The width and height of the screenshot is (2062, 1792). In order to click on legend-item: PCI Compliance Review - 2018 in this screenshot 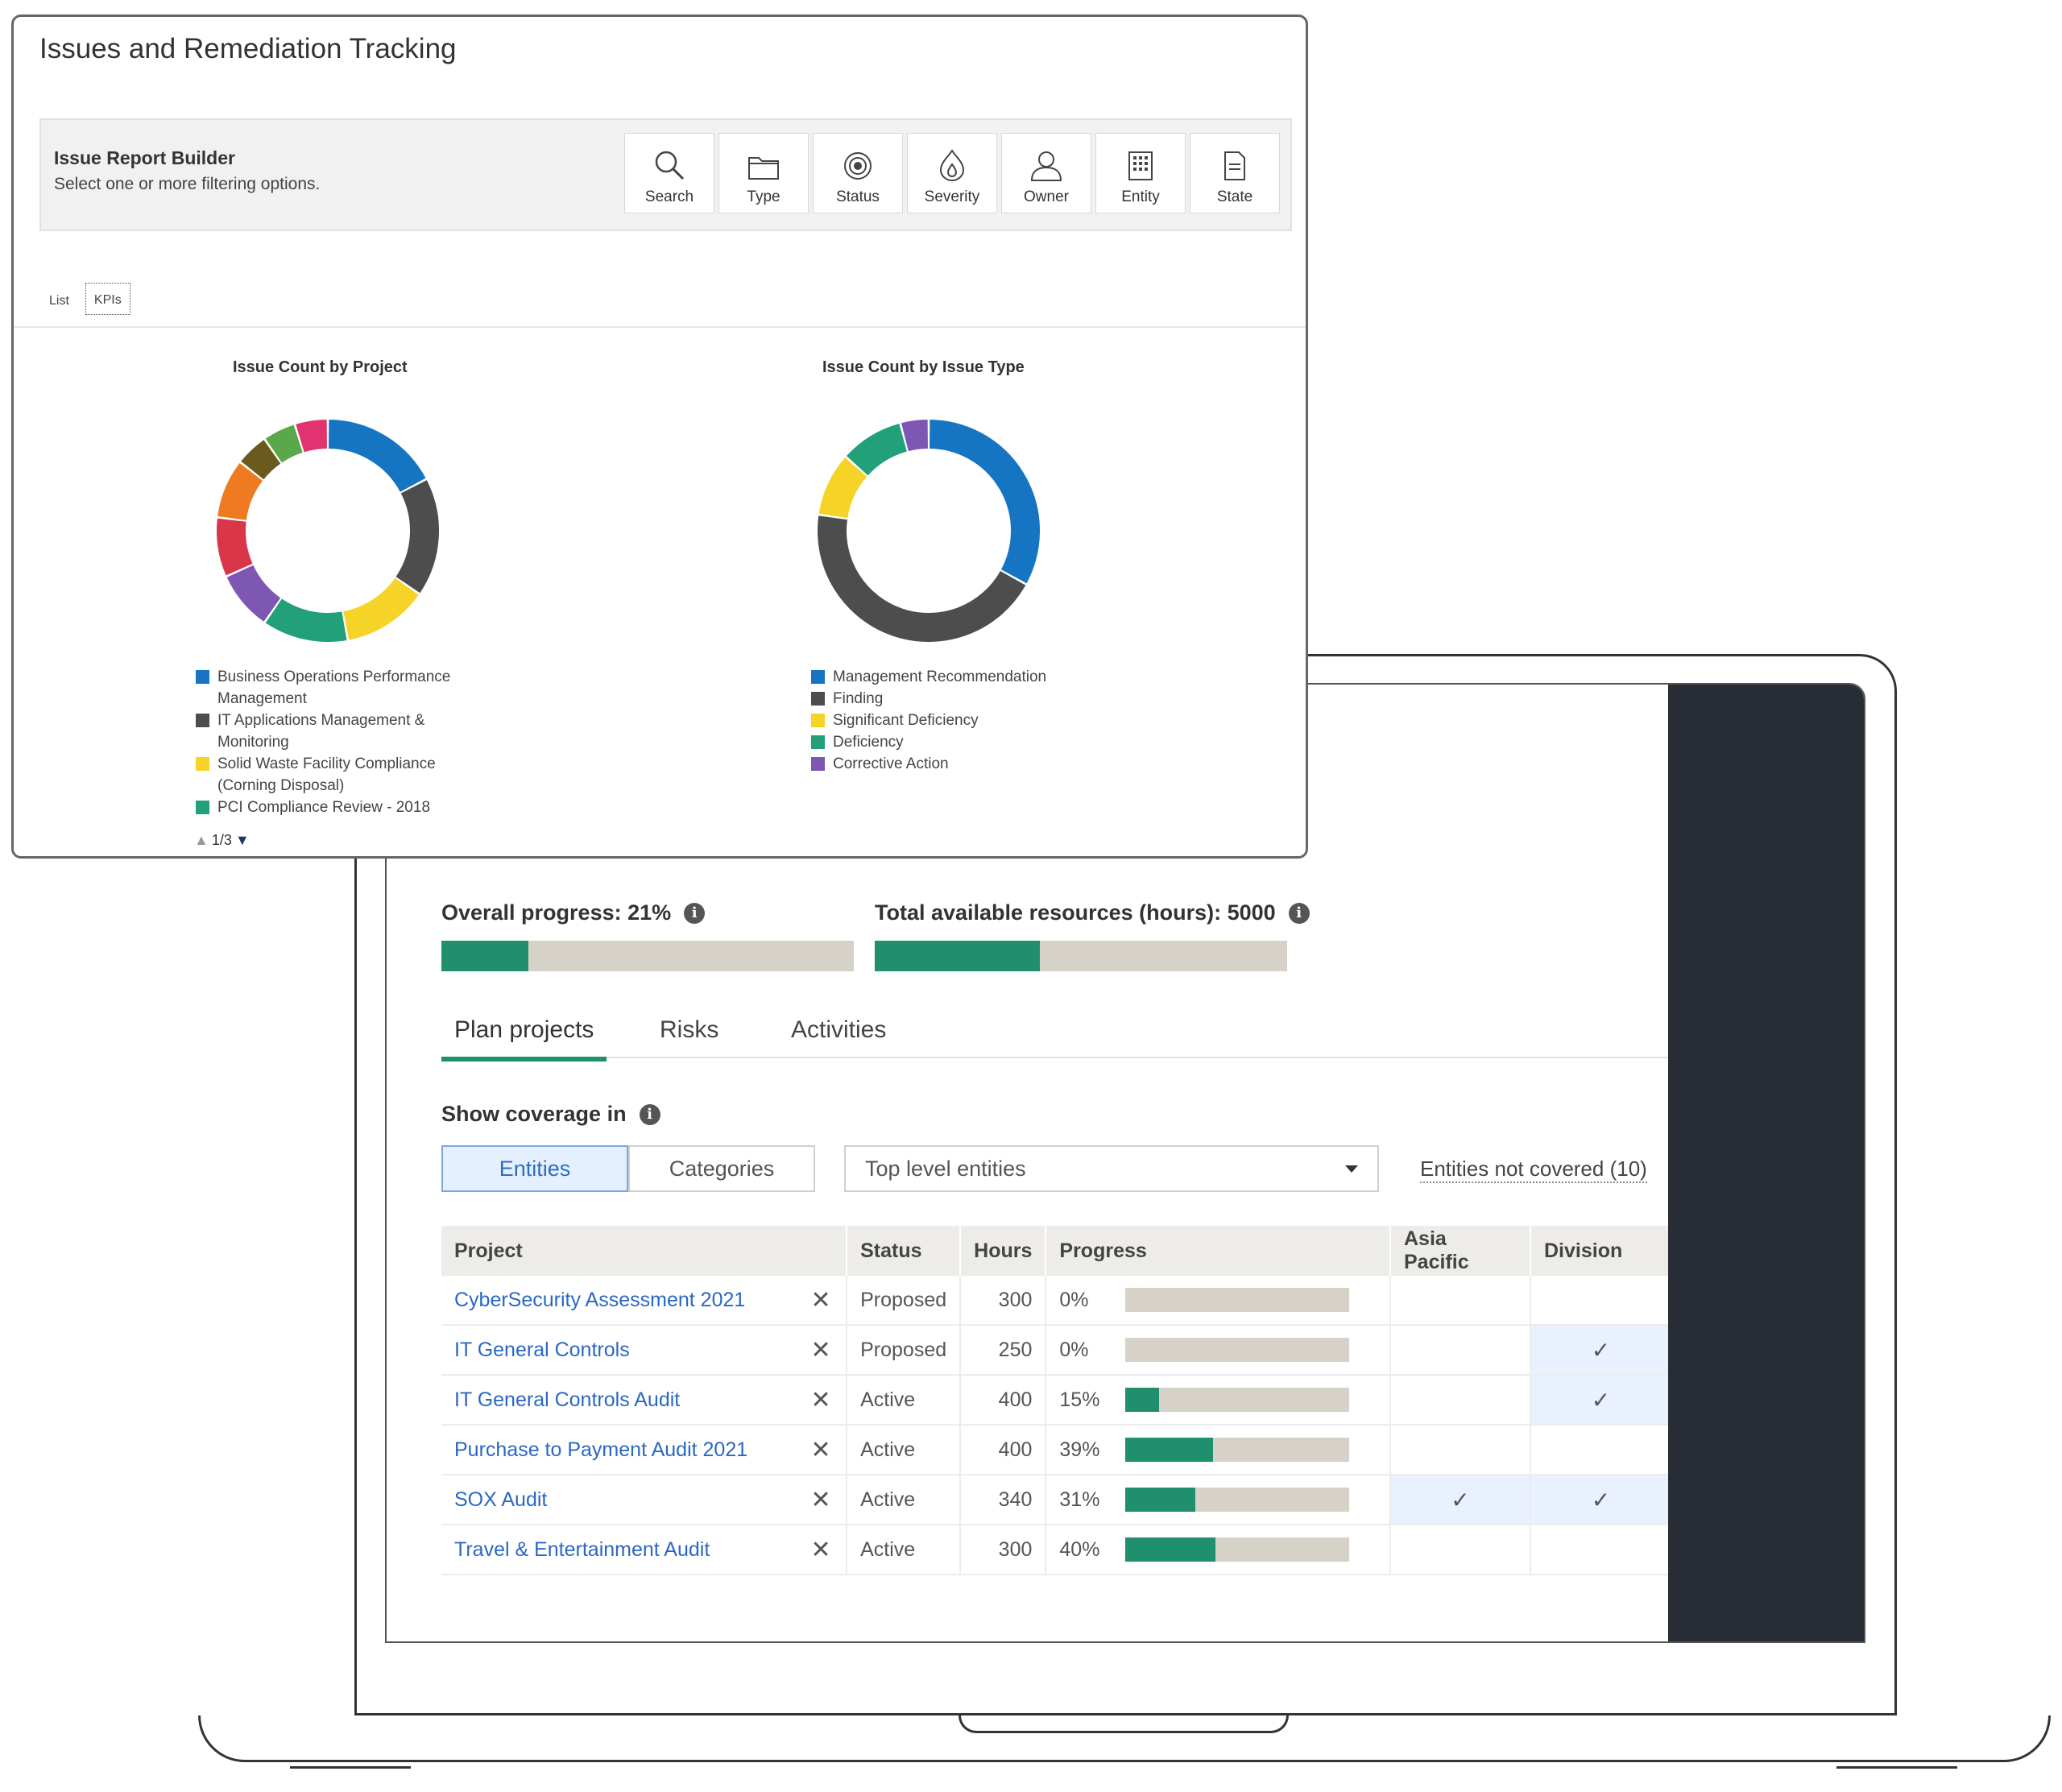, I will do `click(329, 807)`.